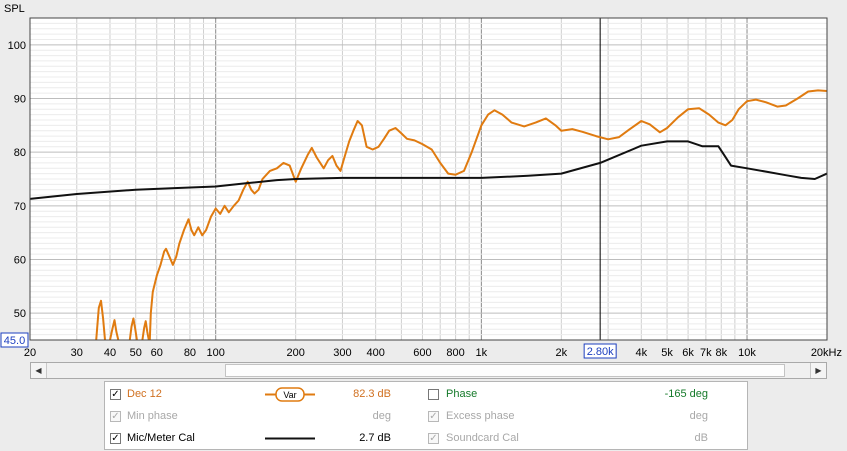 Image resolution: width=847 pixels, height=451 pixels. I want to click on x-tick-label: 1k, so click(482, 353).